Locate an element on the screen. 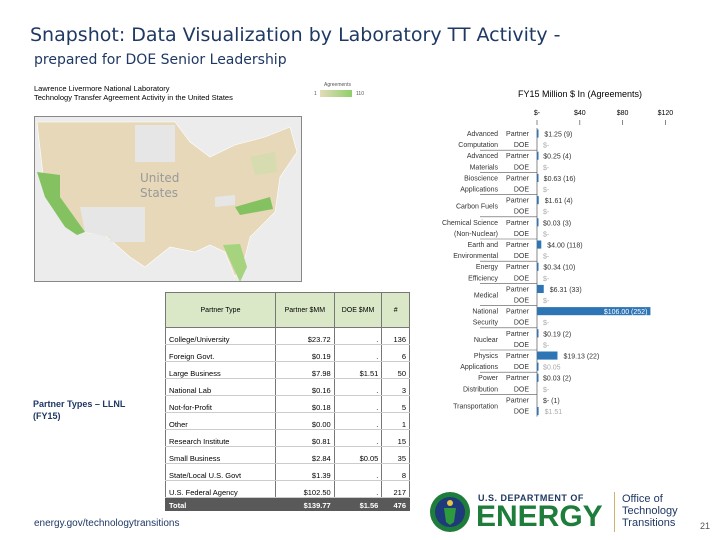  footer-url: energy.gov/technologytransitions is located at coordinates (106, 523).